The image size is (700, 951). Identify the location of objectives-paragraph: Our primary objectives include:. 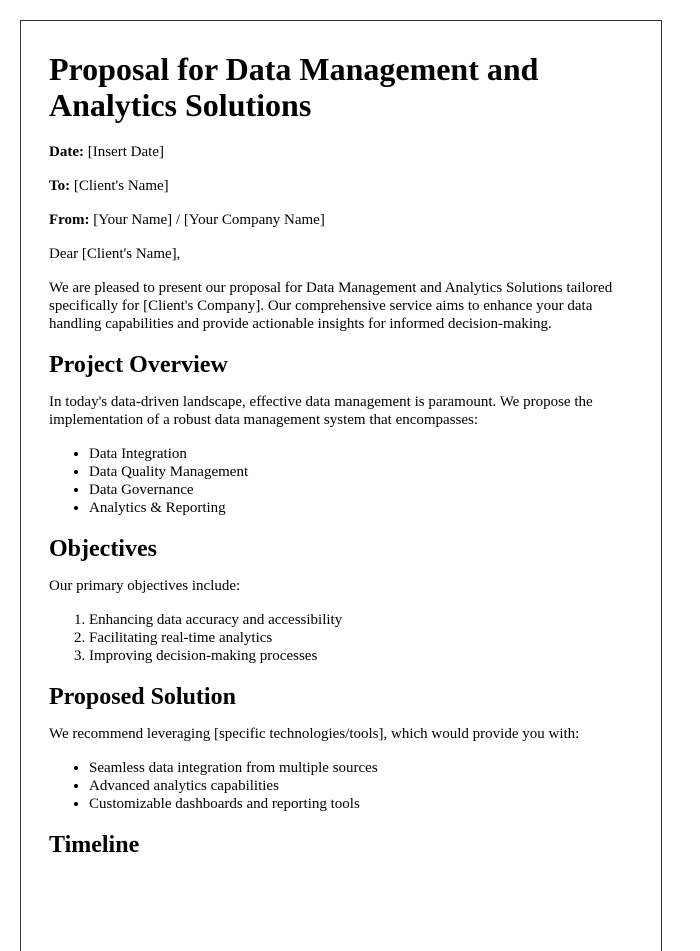
(145, 586).